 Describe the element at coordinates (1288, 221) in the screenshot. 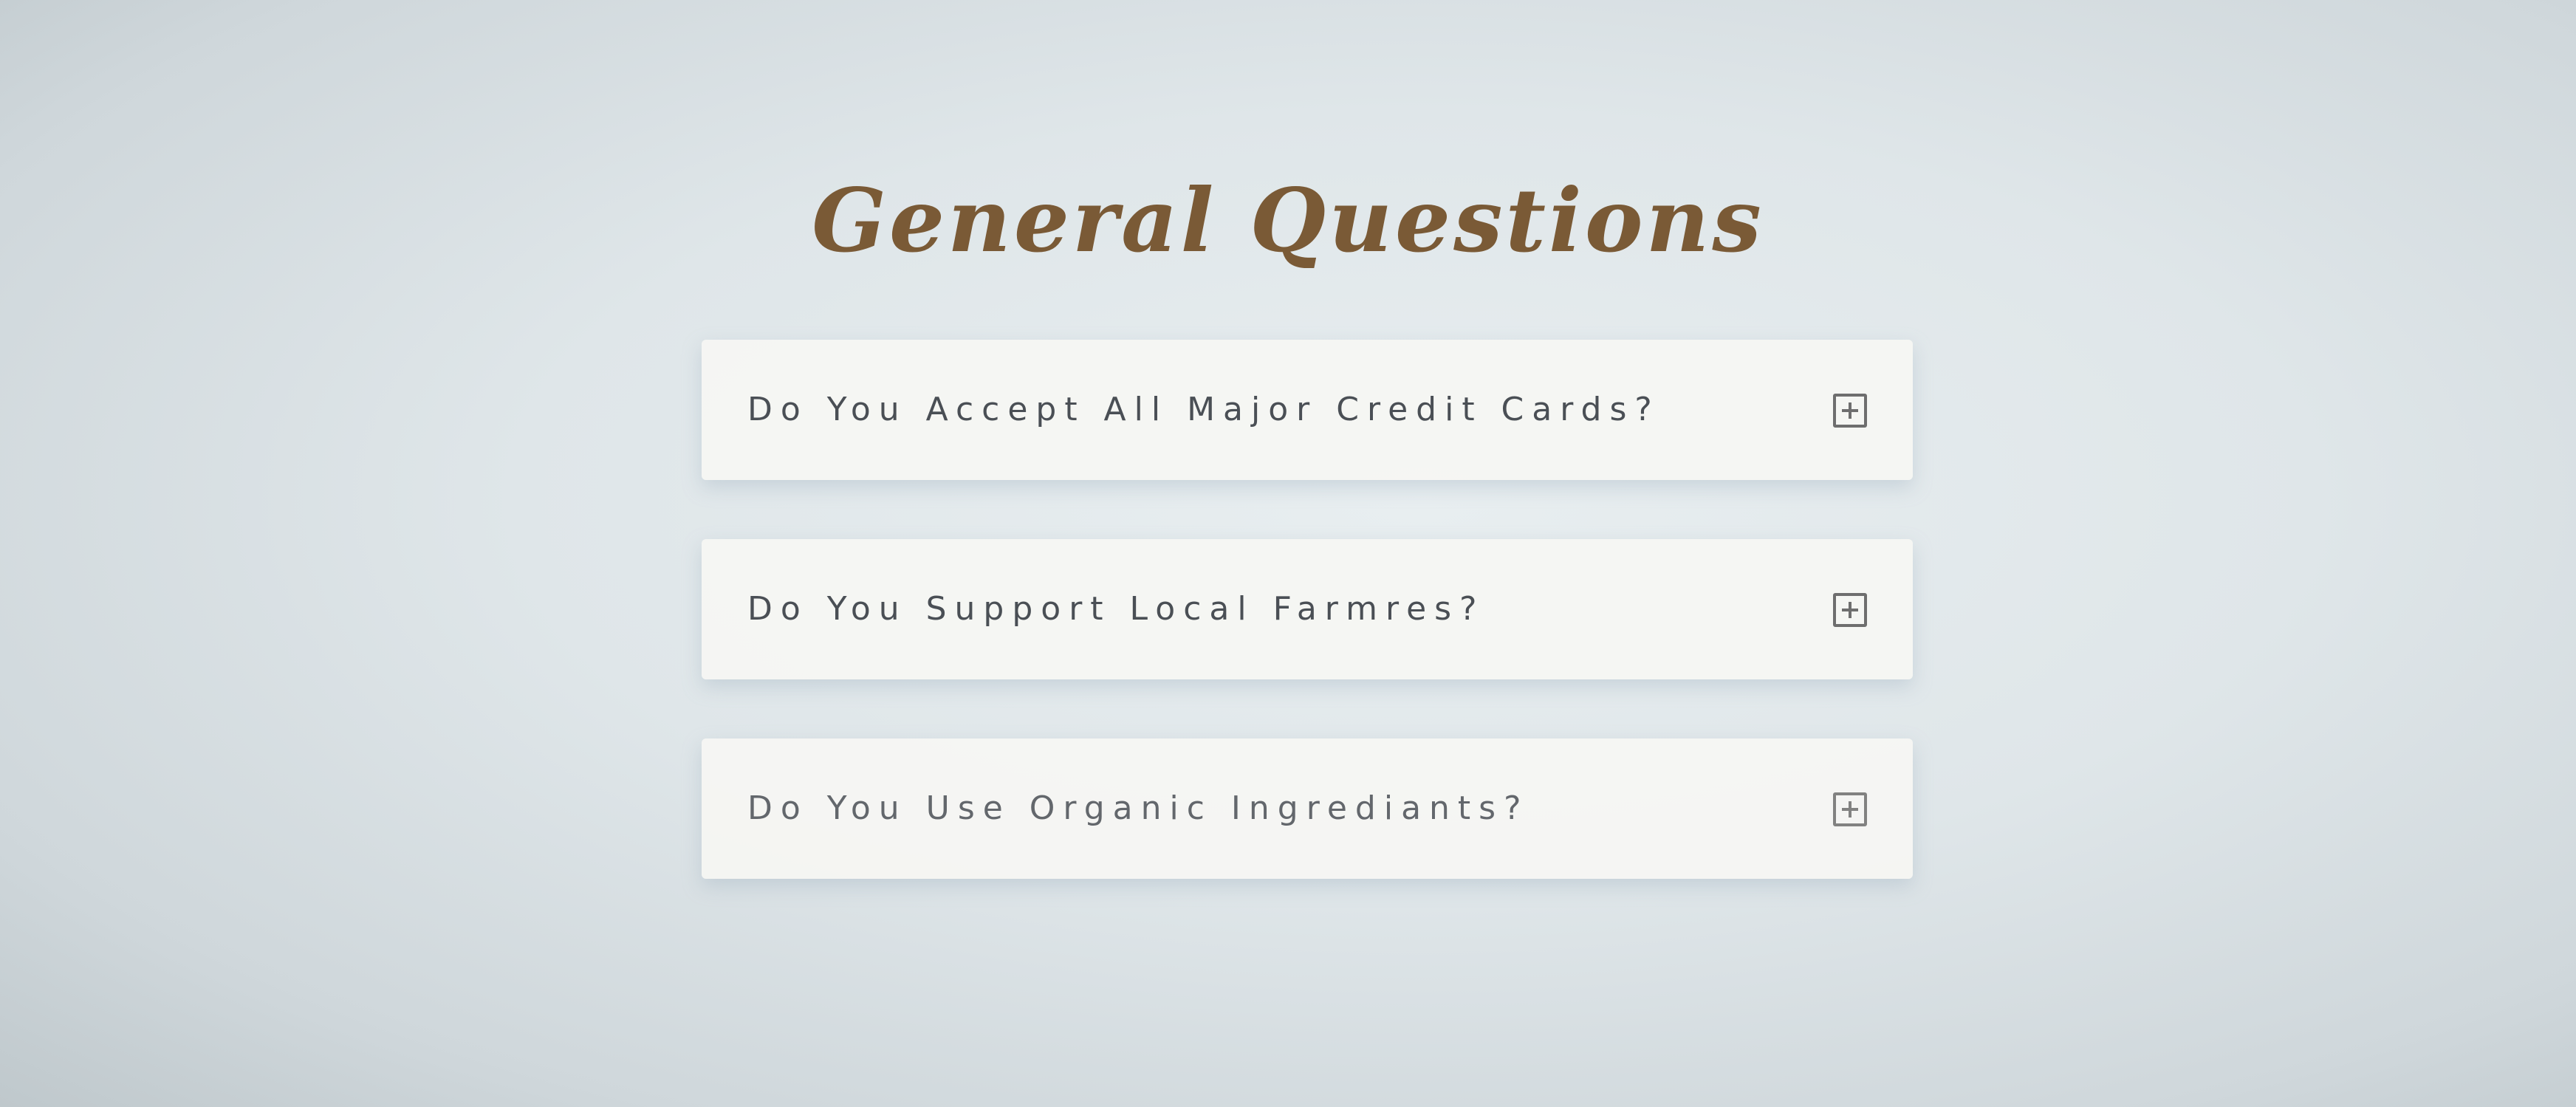

I see `page-title: General Questions` at that location.